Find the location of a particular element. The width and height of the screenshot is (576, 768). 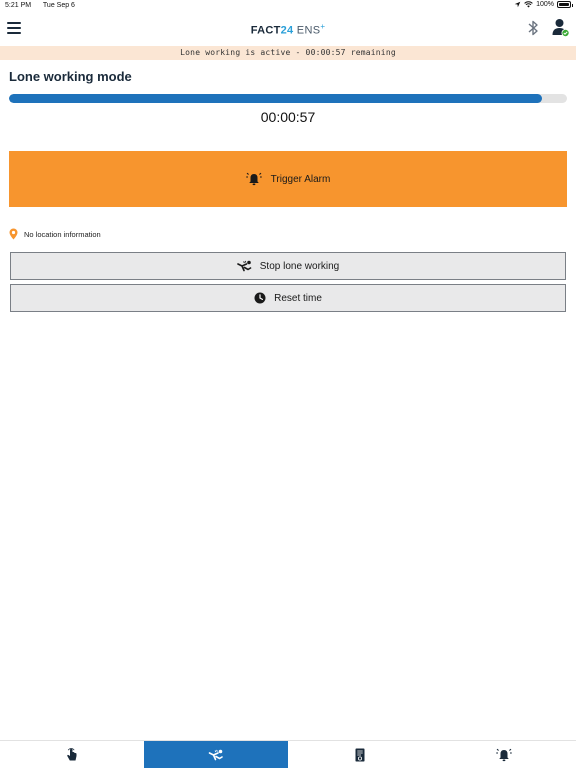

countdown-timer: 00:00:57 is located at coordinates (288, 117).